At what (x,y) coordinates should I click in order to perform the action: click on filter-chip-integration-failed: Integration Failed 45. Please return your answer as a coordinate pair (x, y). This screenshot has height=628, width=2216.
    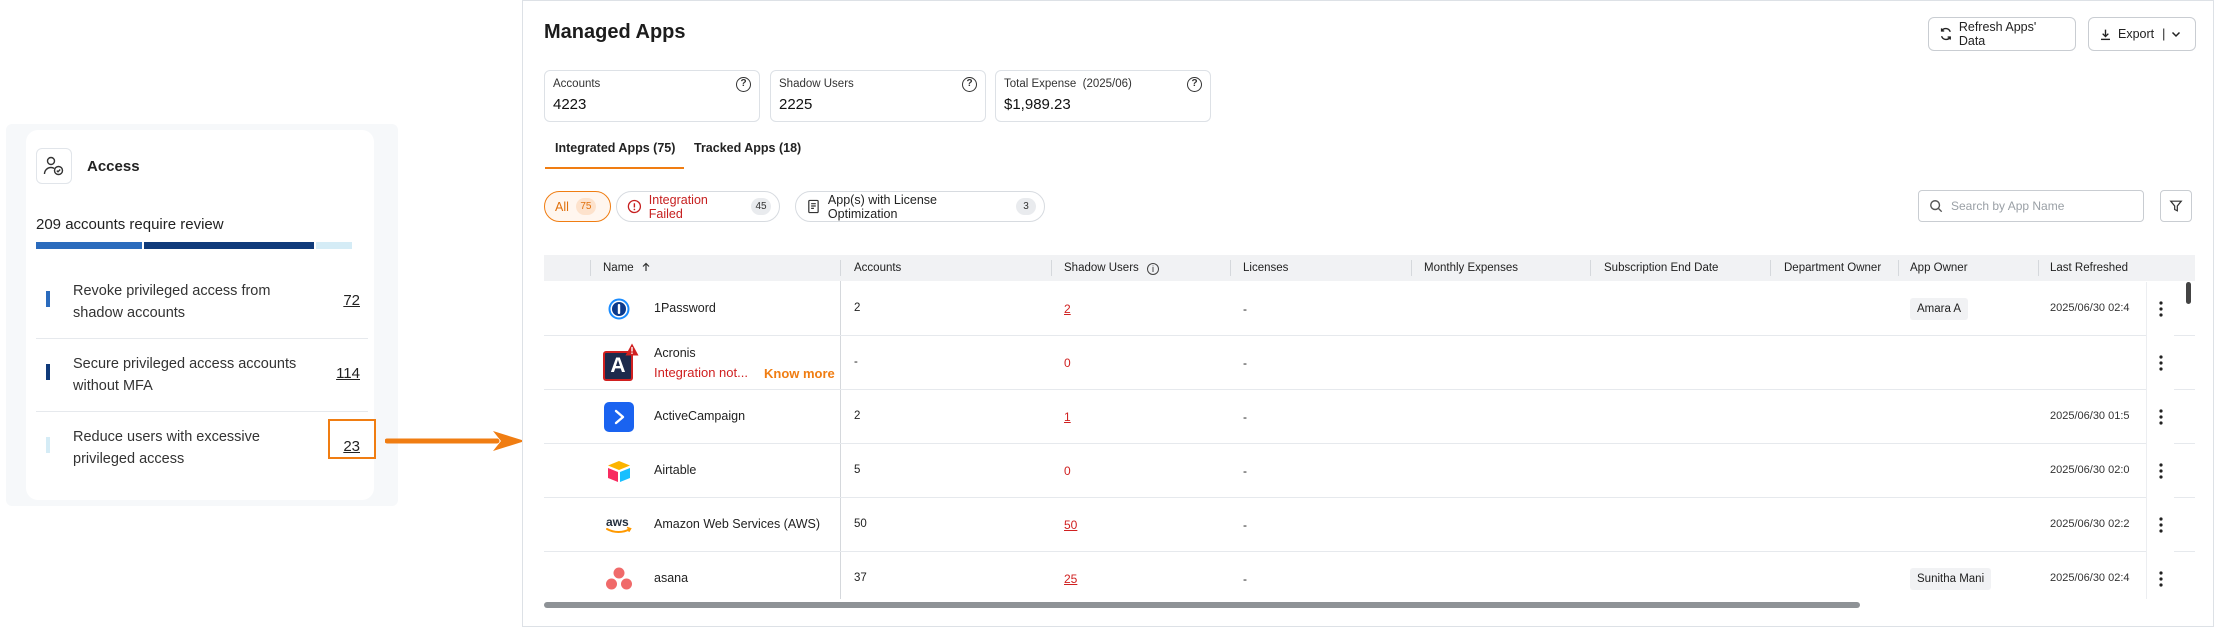
    Looking at the image, I should click on (698, 206).